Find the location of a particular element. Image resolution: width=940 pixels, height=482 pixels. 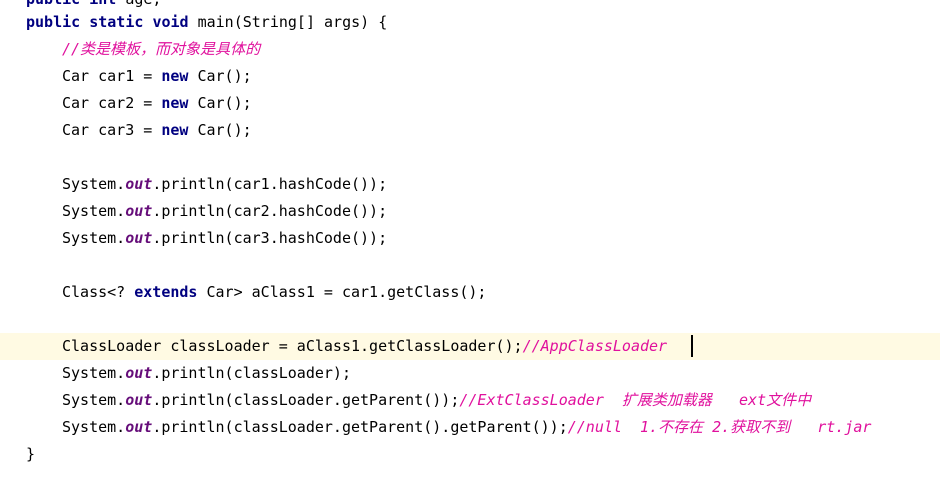

code-line: Car car3 = new Car(); is located at coordinates (470, 130).